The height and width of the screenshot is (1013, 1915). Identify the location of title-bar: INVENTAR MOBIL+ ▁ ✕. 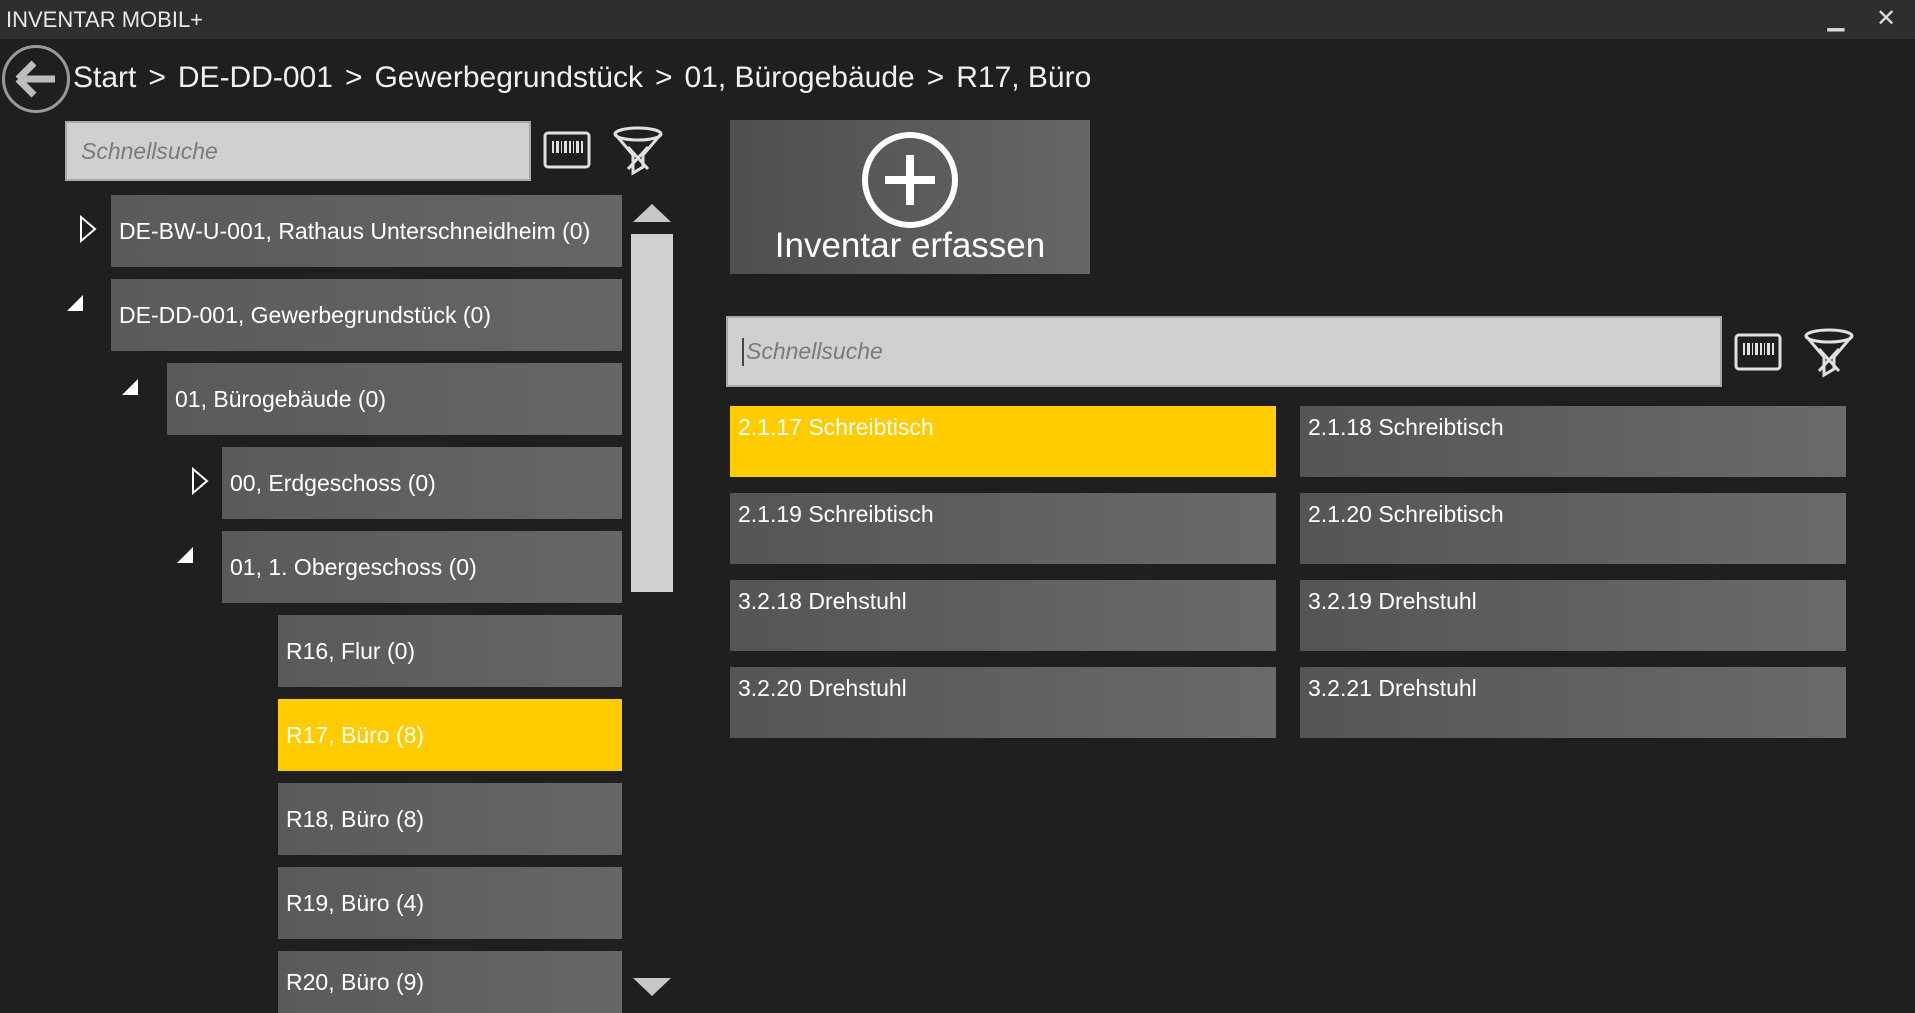
(957, 19).